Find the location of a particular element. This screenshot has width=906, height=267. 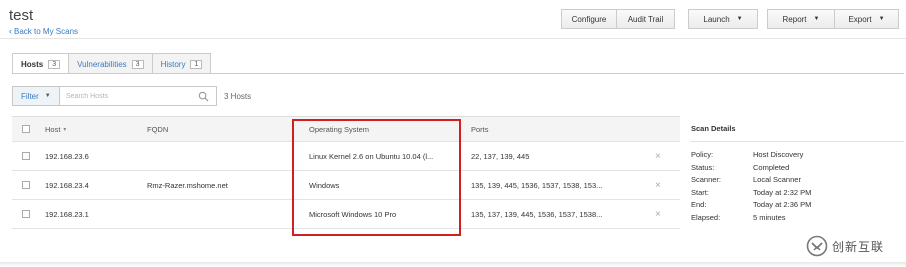

column-ports: Ports is located at coordinates (480, 129).